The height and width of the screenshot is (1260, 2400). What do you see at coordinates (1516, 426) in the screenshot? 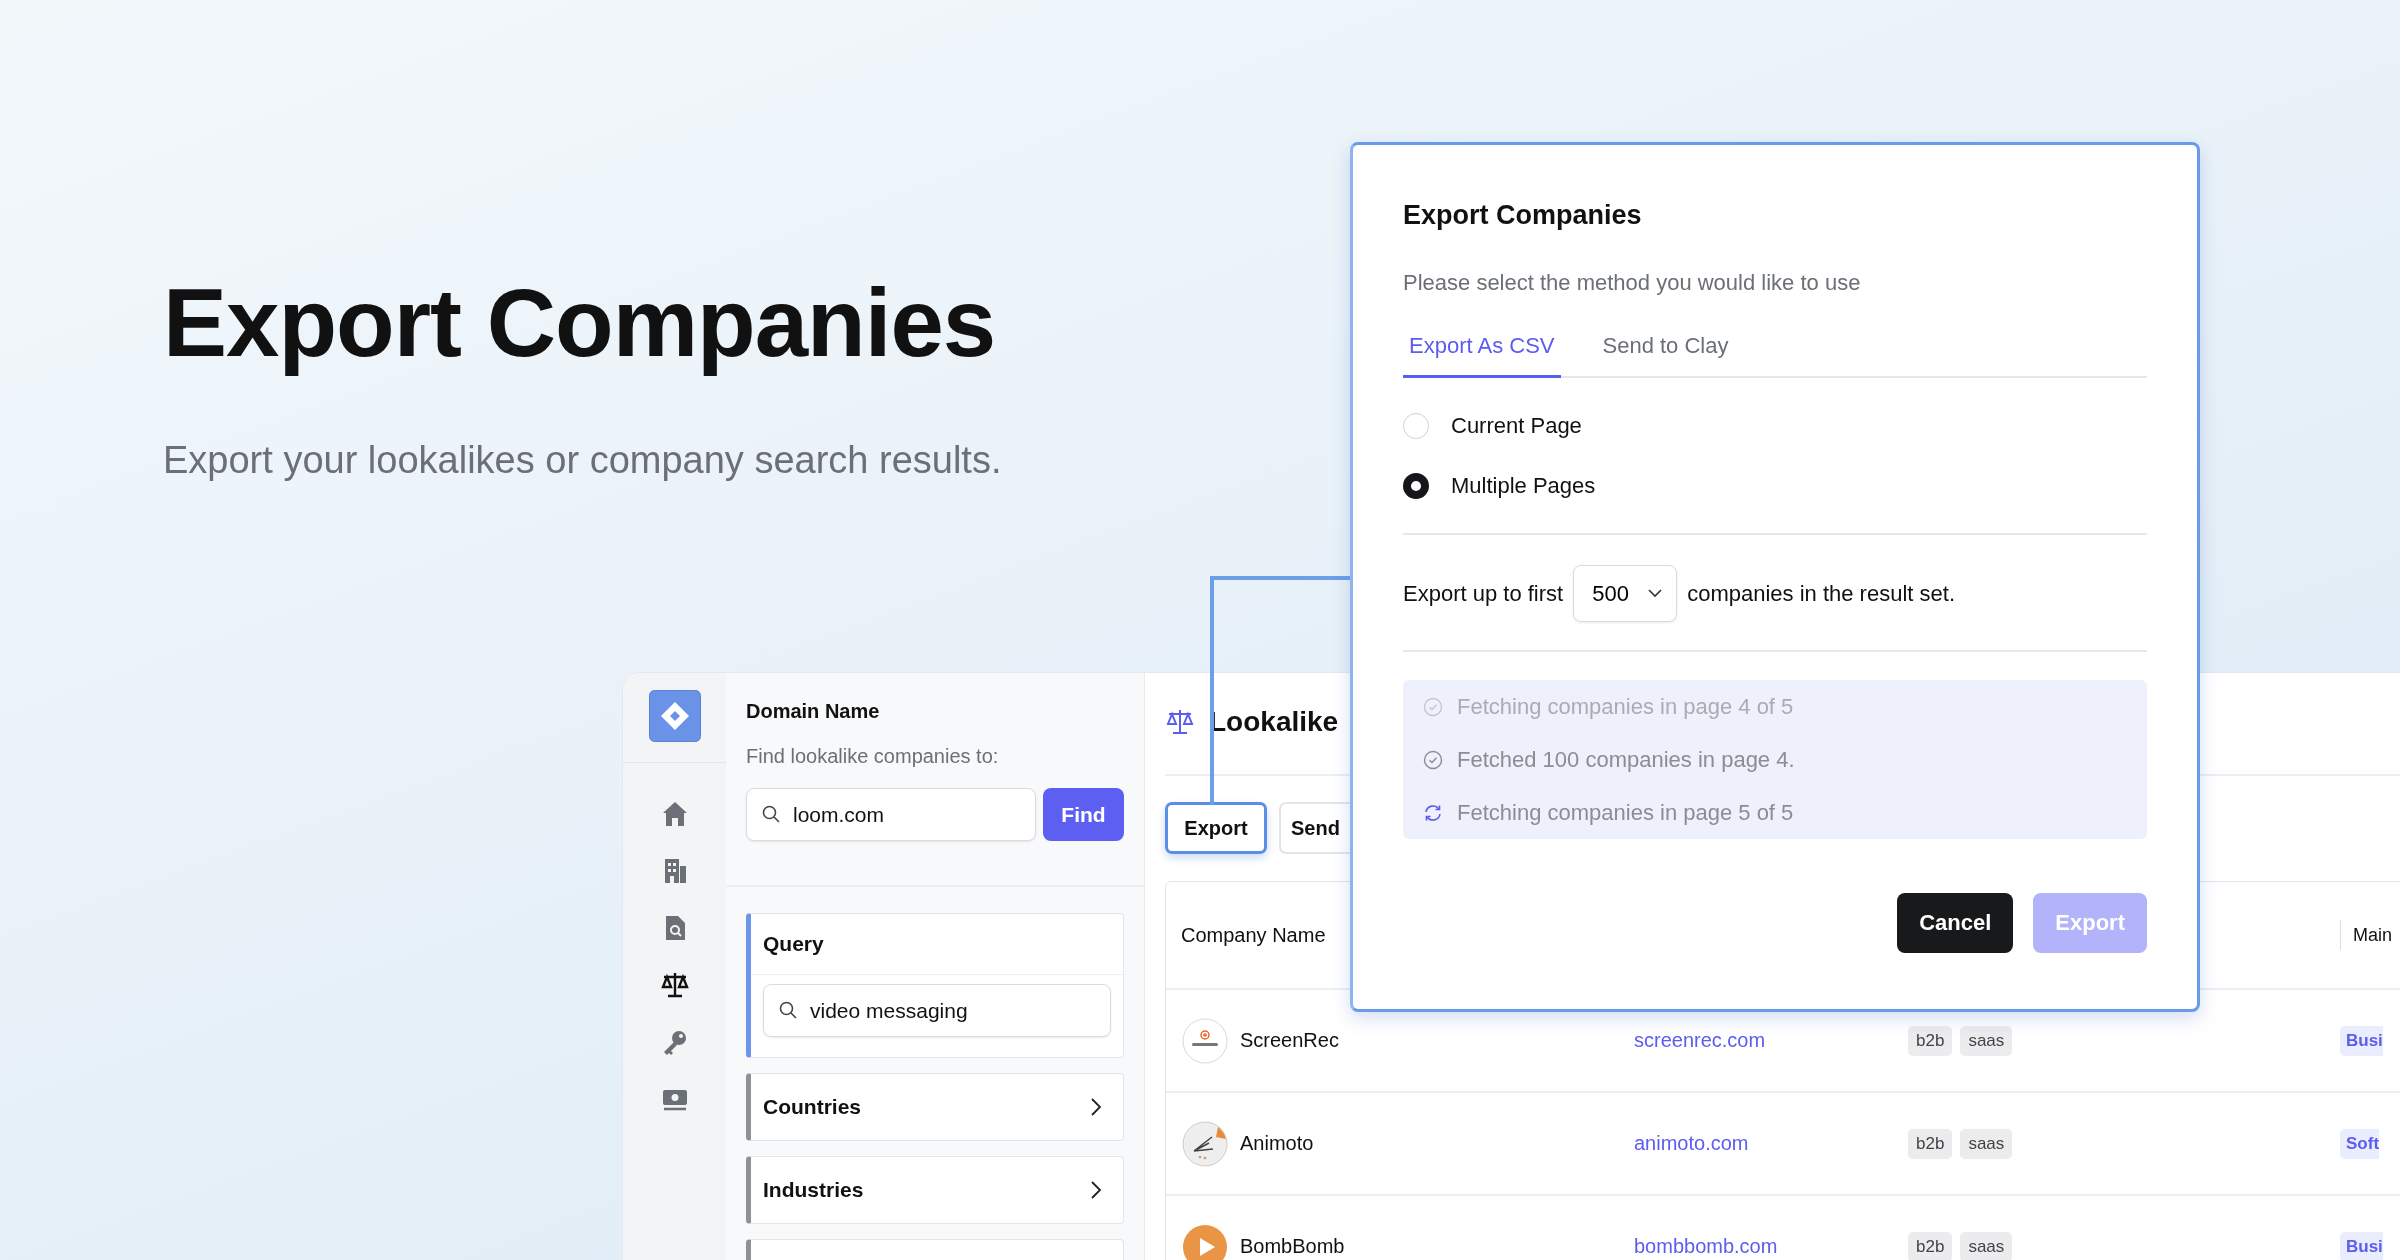
I see `option-label: Current Page` at bounding box center [1516, 426].